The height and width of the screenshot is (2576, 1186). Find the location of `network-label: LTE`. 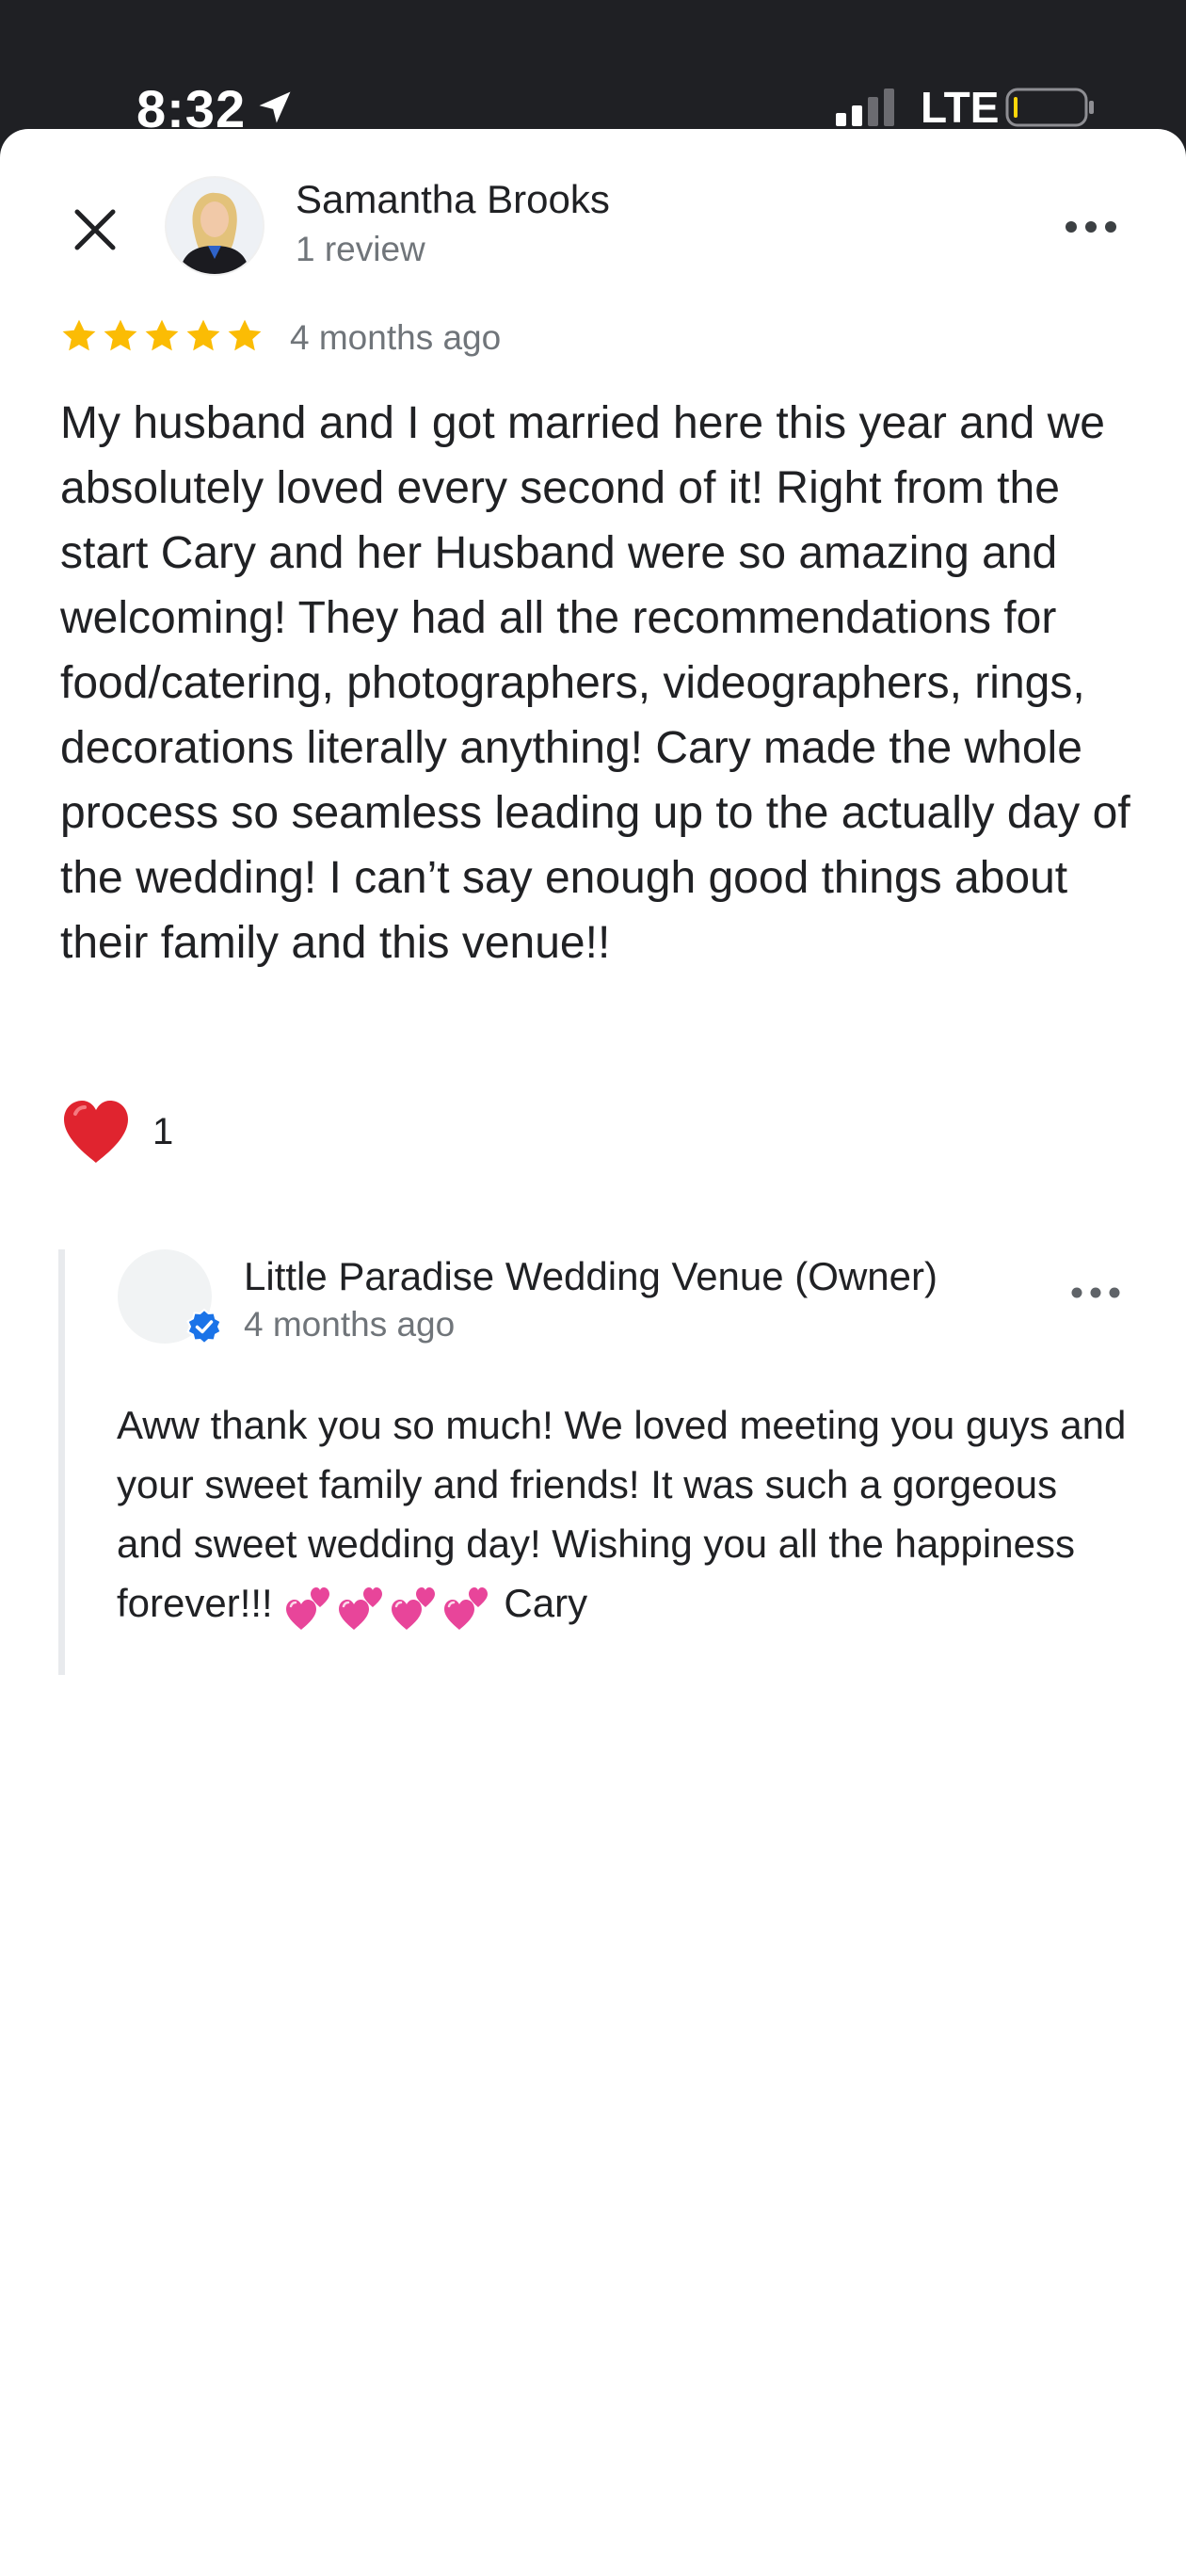

network-label: LTE is located at coordinates (960, 107).